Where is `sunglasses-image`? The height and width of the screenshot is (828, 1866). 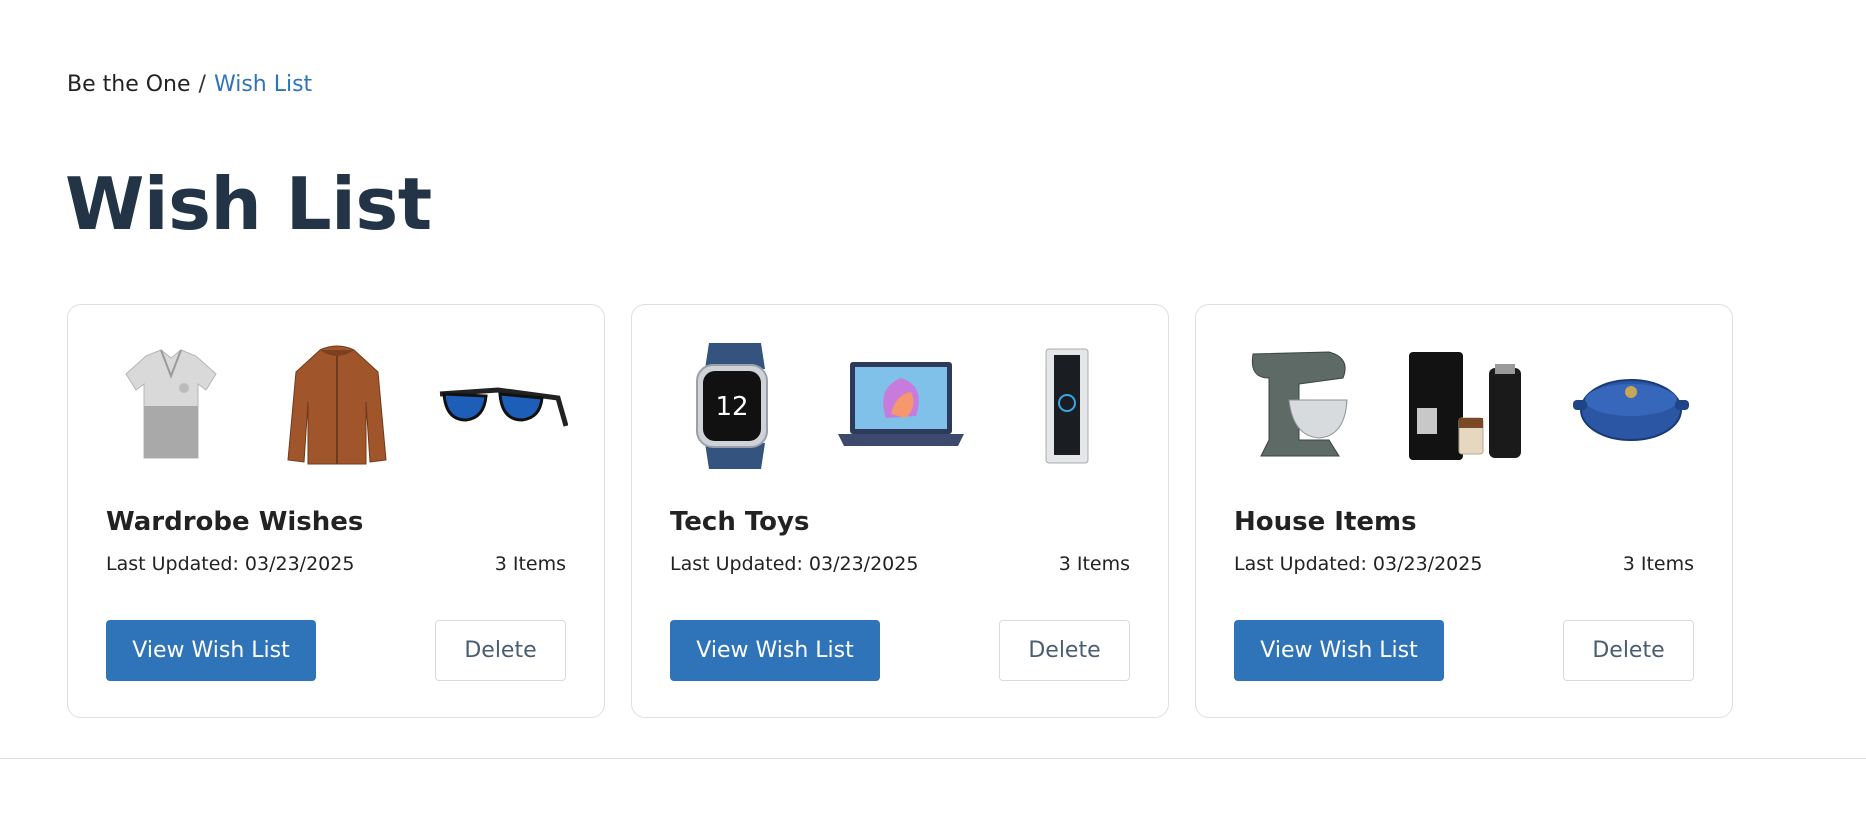 sunglasses-image is located at coordinates (503, 406).